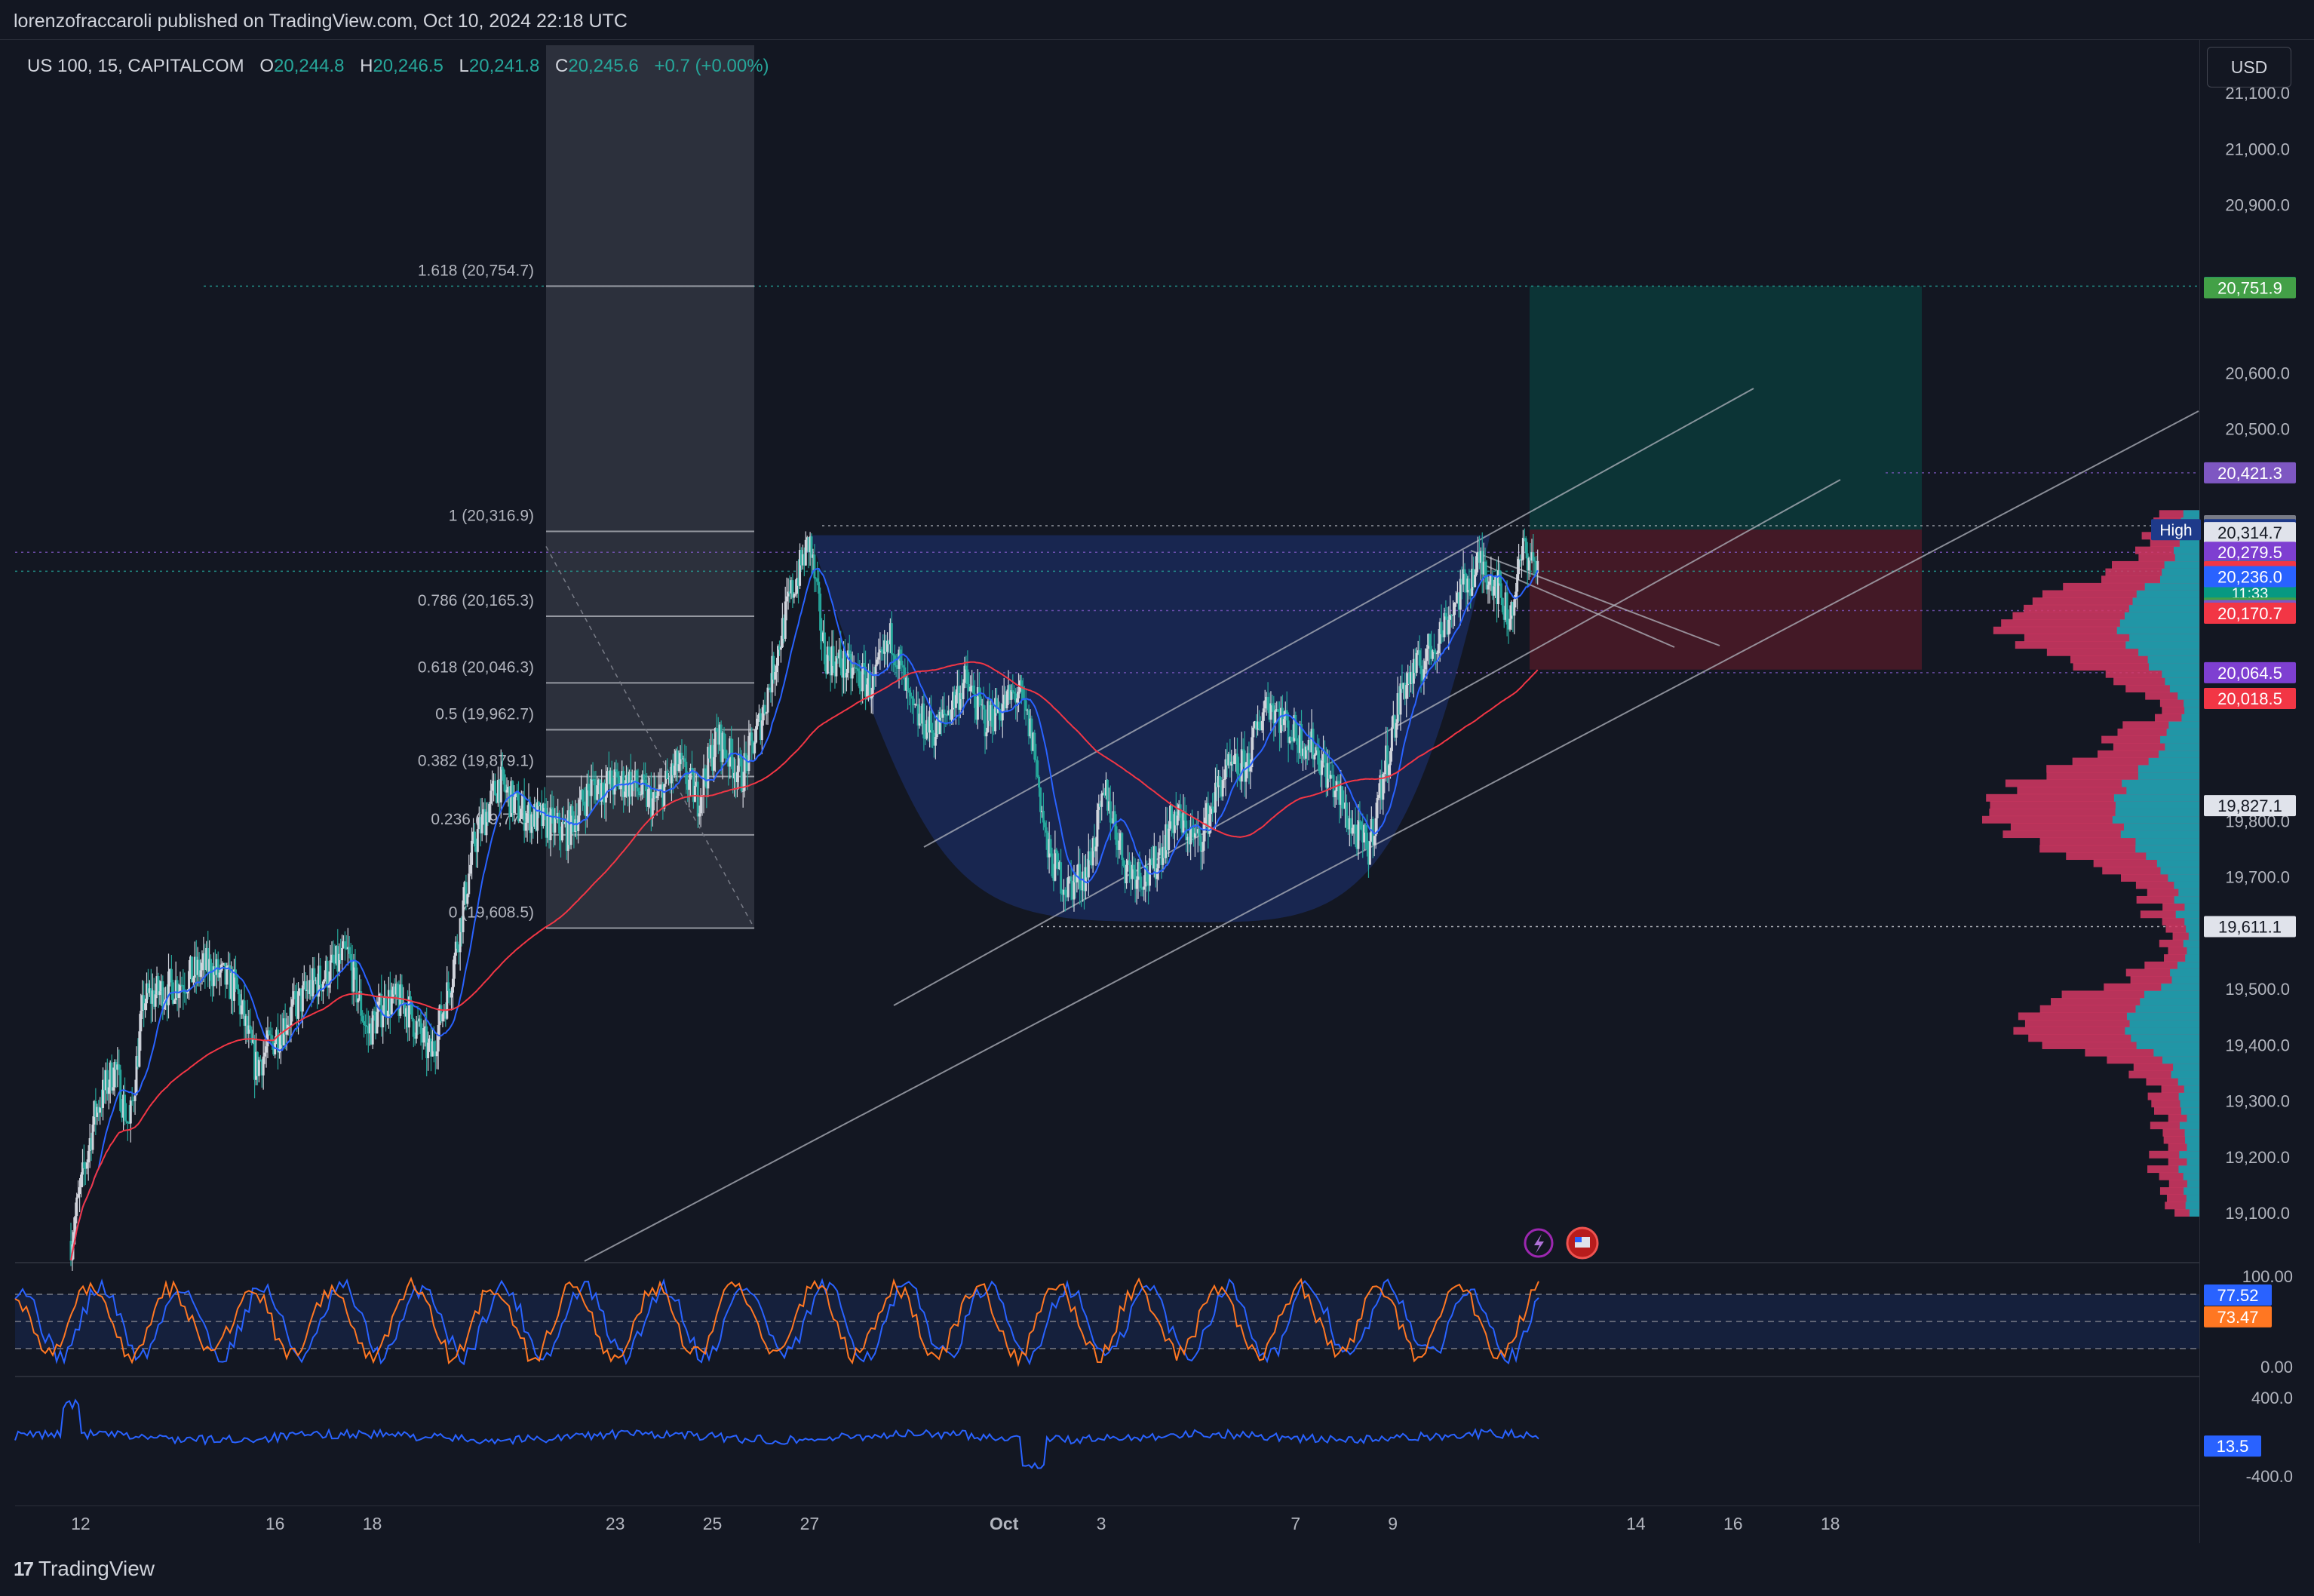 The width and height of the screenshot is (2314, 1596). What do you see at coordinates (491, 515) in the screenshot?
I see `fib-level-label: 1 (20,316.9)` at bounding box center [491, 515].